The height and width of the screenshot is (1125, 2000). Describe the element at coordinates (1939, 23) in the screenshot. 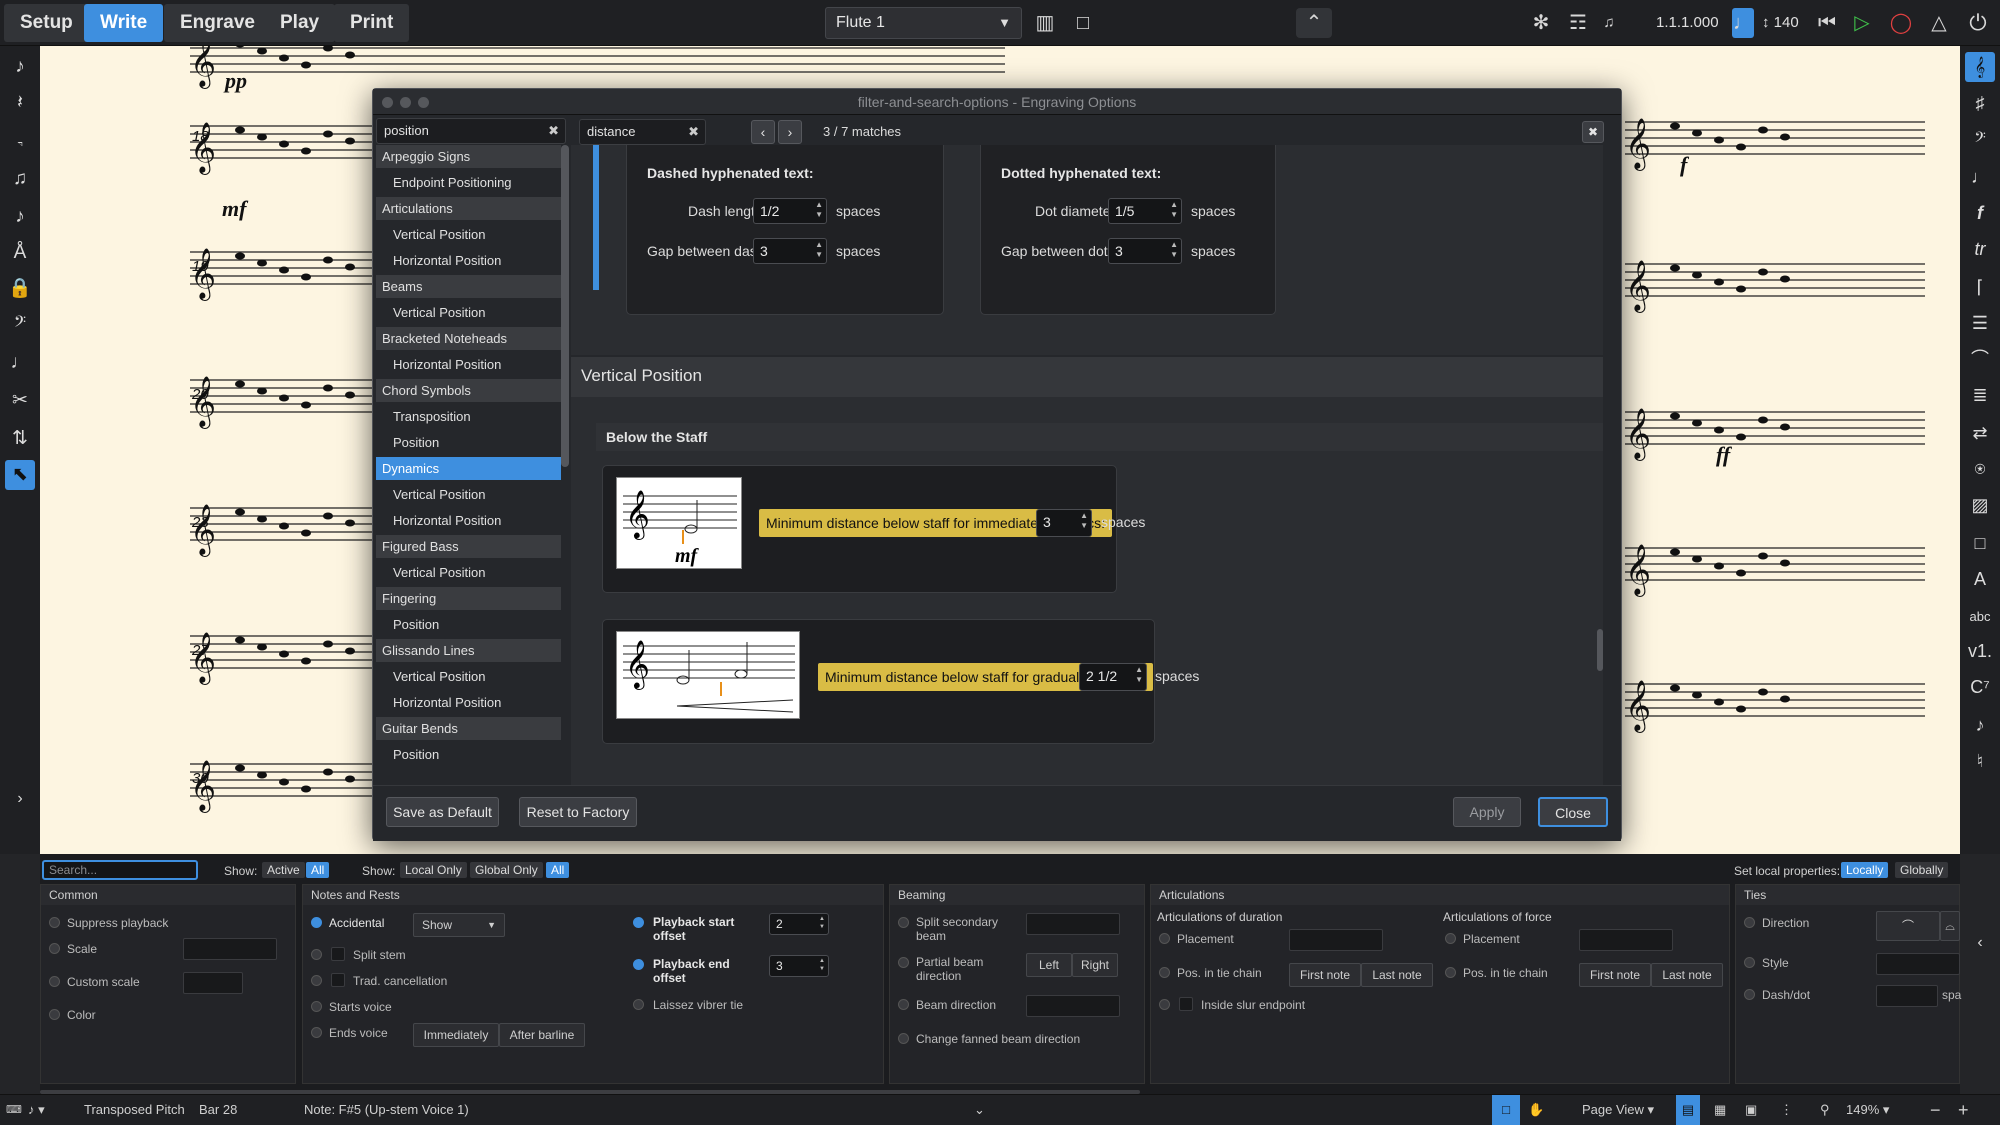

I see `metronome-icon: △` at that location.